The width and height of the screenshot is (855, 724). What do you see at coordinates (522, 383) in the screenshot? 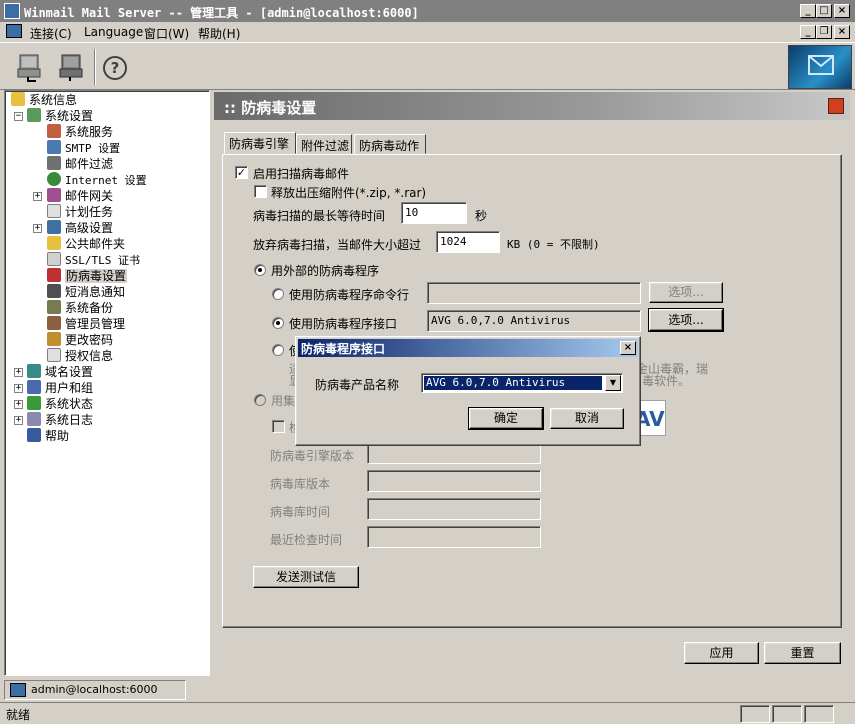
I see `product-name-select: AVG 6.0,7.0 Antivirus ▼` at bounding box center [522, 383].